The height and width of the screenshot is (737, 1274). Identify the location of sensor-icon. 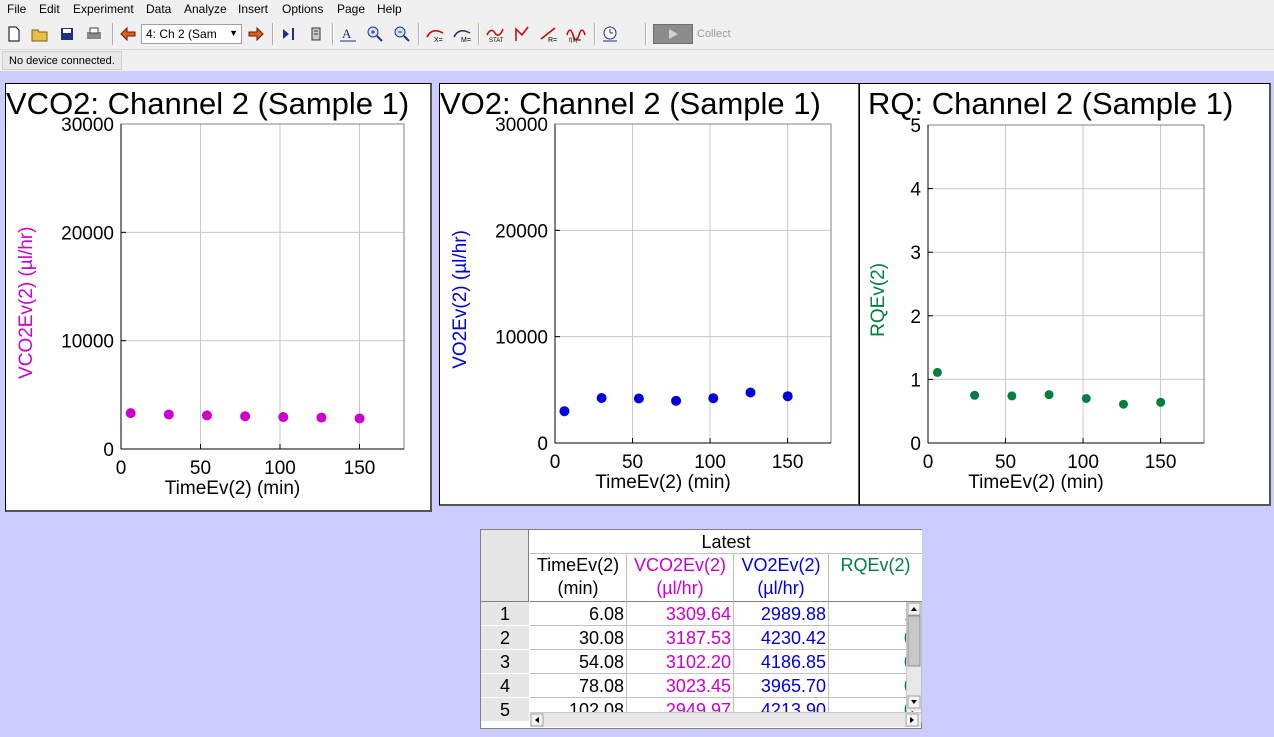
(316, 34).